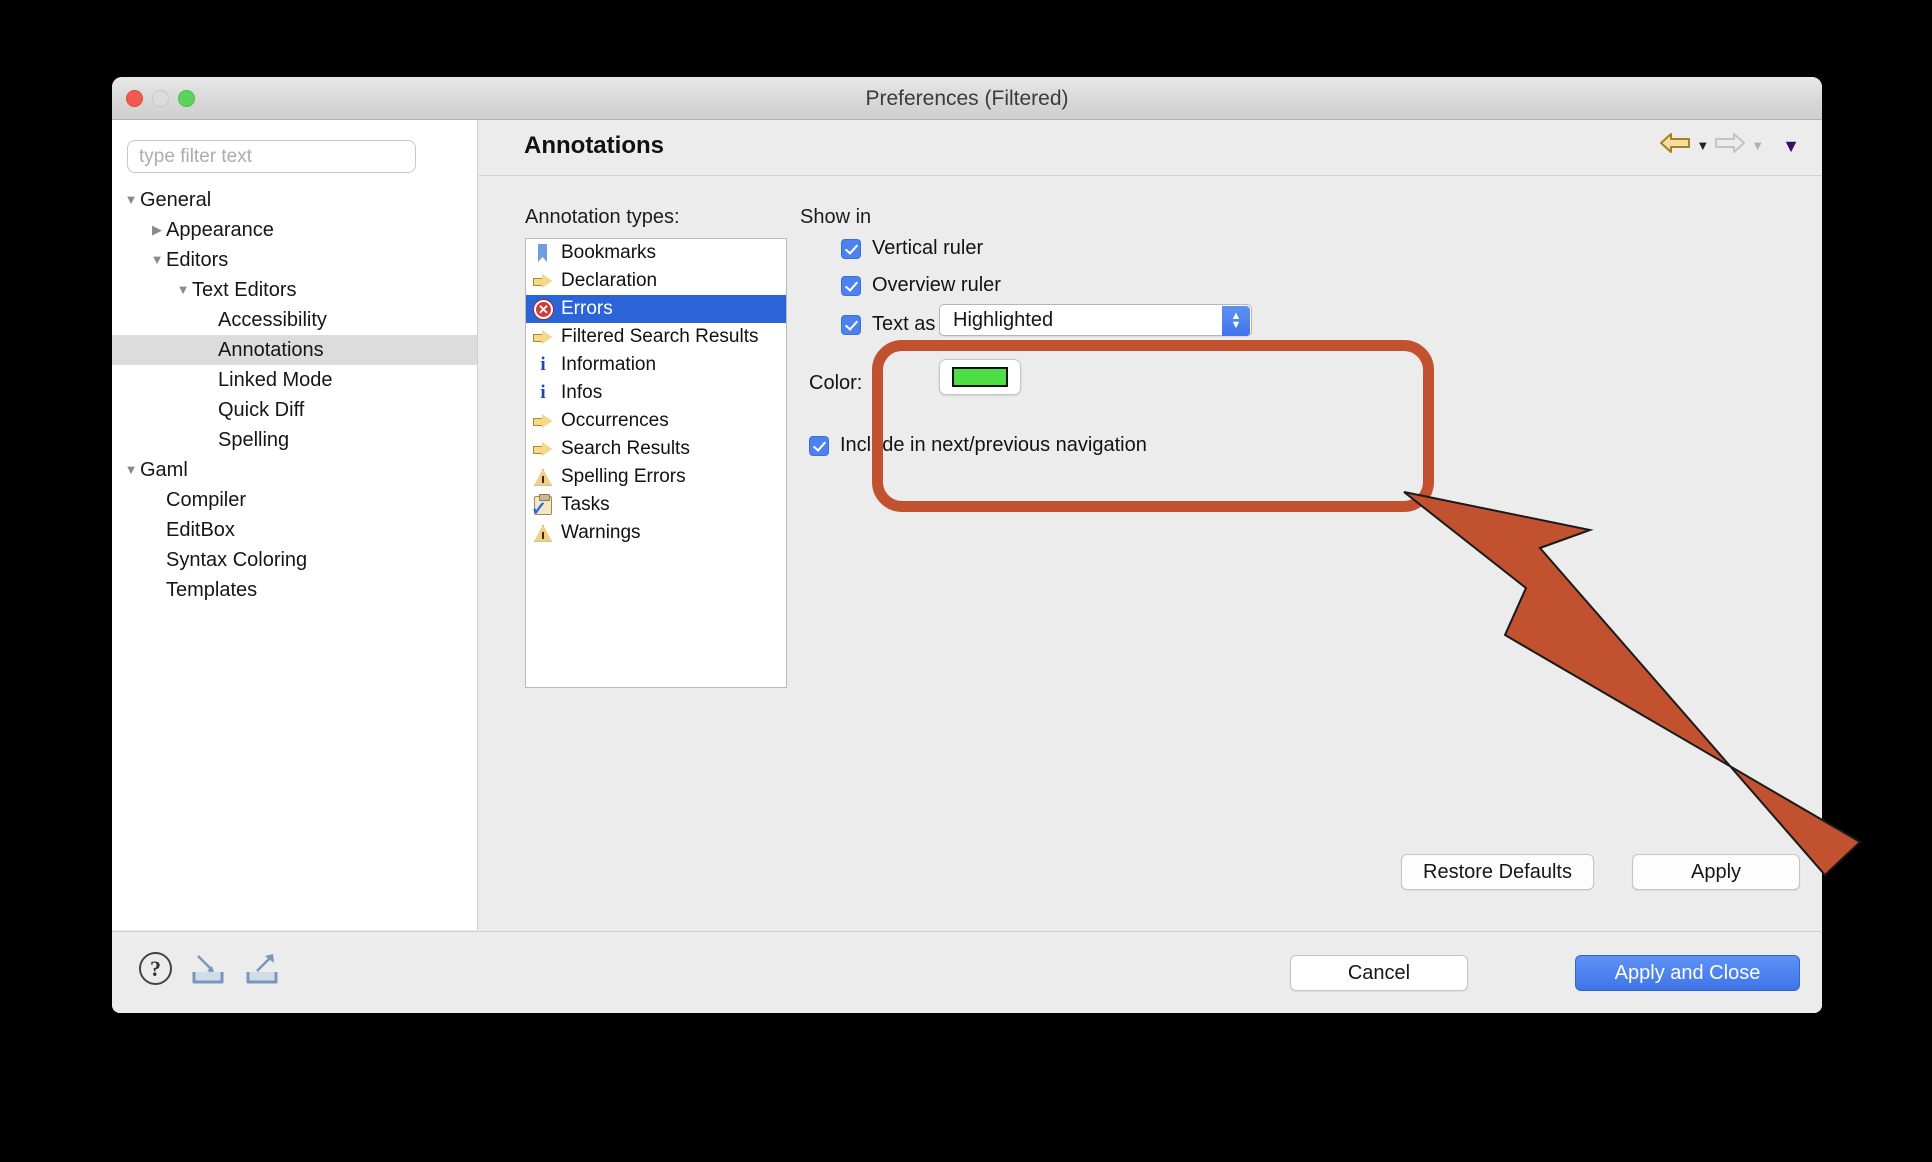  What do you see at coordinates (543, 309) in the screenshot?
I see `error-icon: ✕` at bounding box center [543, 309].